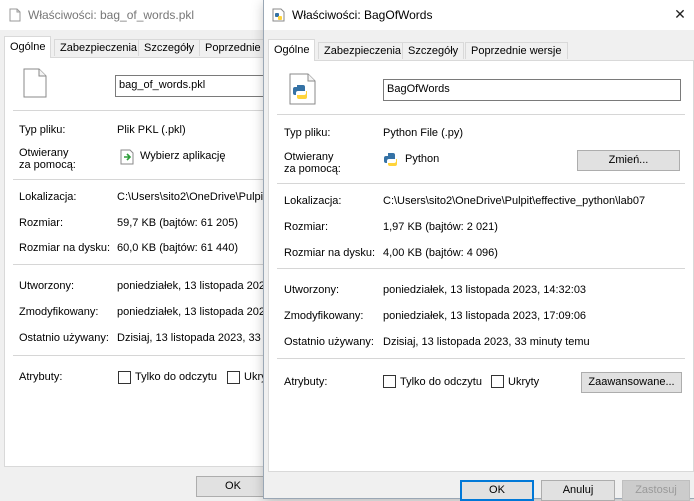 The height and width of the screenshot is (501, 694). What do you see at coordinates (192, 197) in the screenshot?
I see `location-value: C:\Users\sito2\OneDrive\Pulpit` at bounding box center [192, 197].